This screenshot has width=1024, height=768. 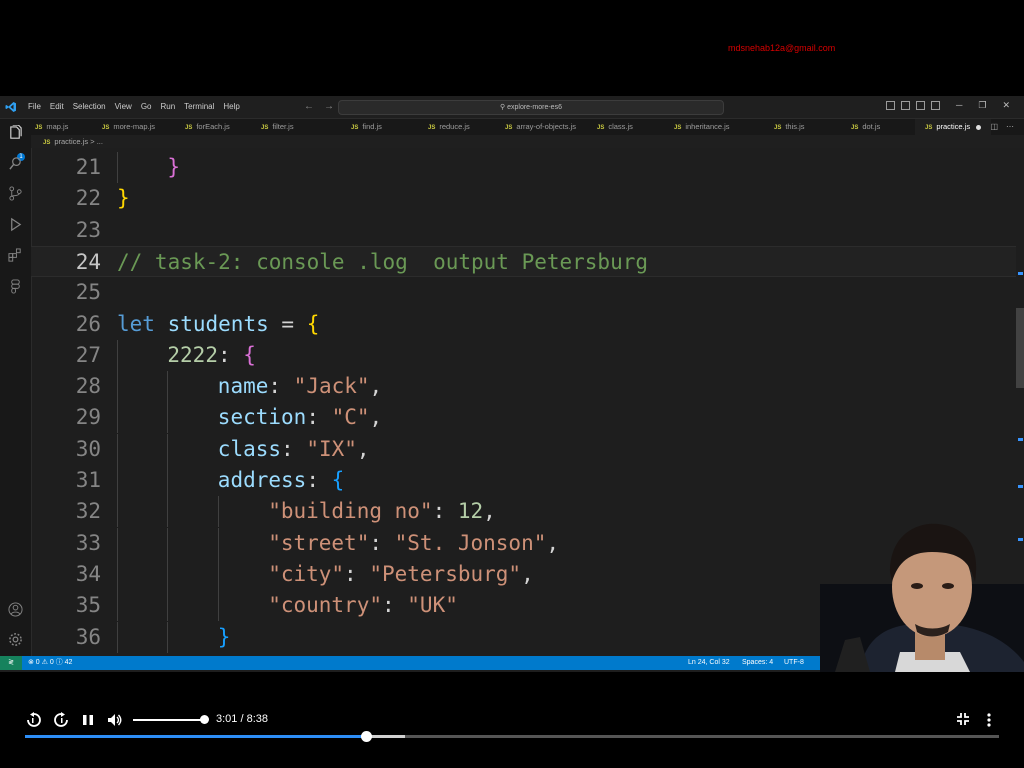 What do you see at coordinates (372, 126) in the screenshot?
I see `tab-label: find.js` at bounding box center [372, 126].